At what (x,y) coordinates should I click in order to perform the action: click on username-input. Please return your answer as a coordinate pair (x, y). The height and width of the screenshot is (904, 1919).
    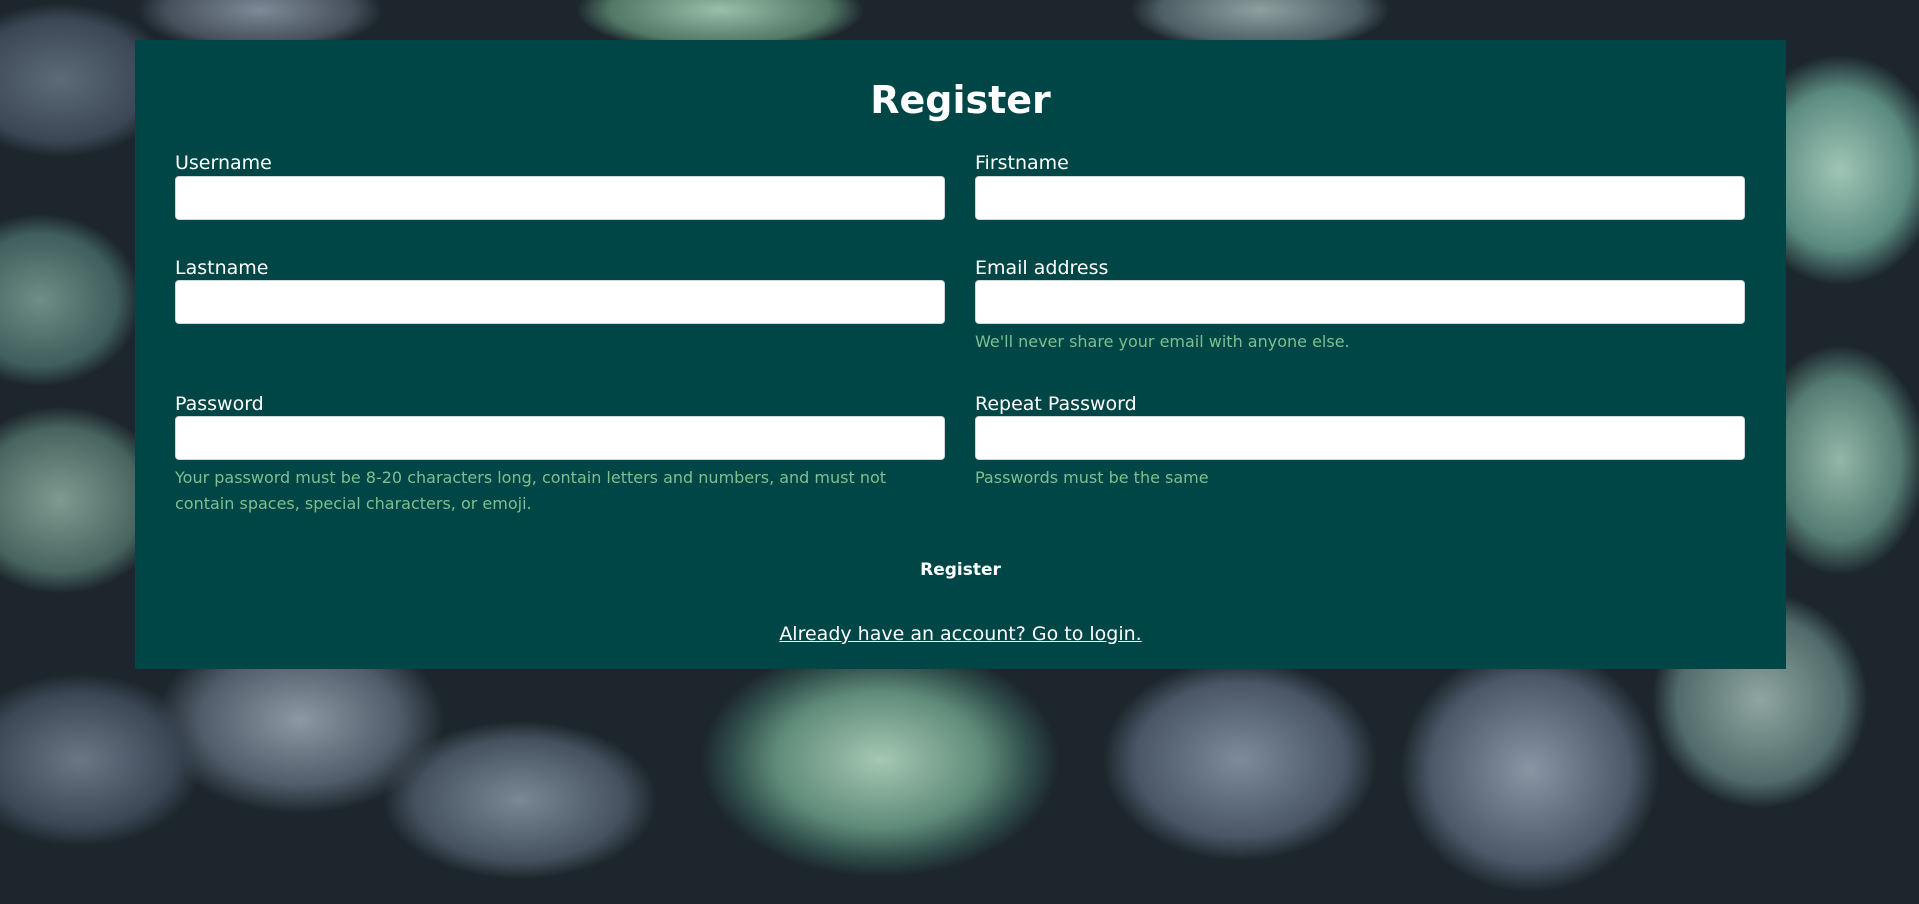
    Looking at the image, I should click on (560, 198).